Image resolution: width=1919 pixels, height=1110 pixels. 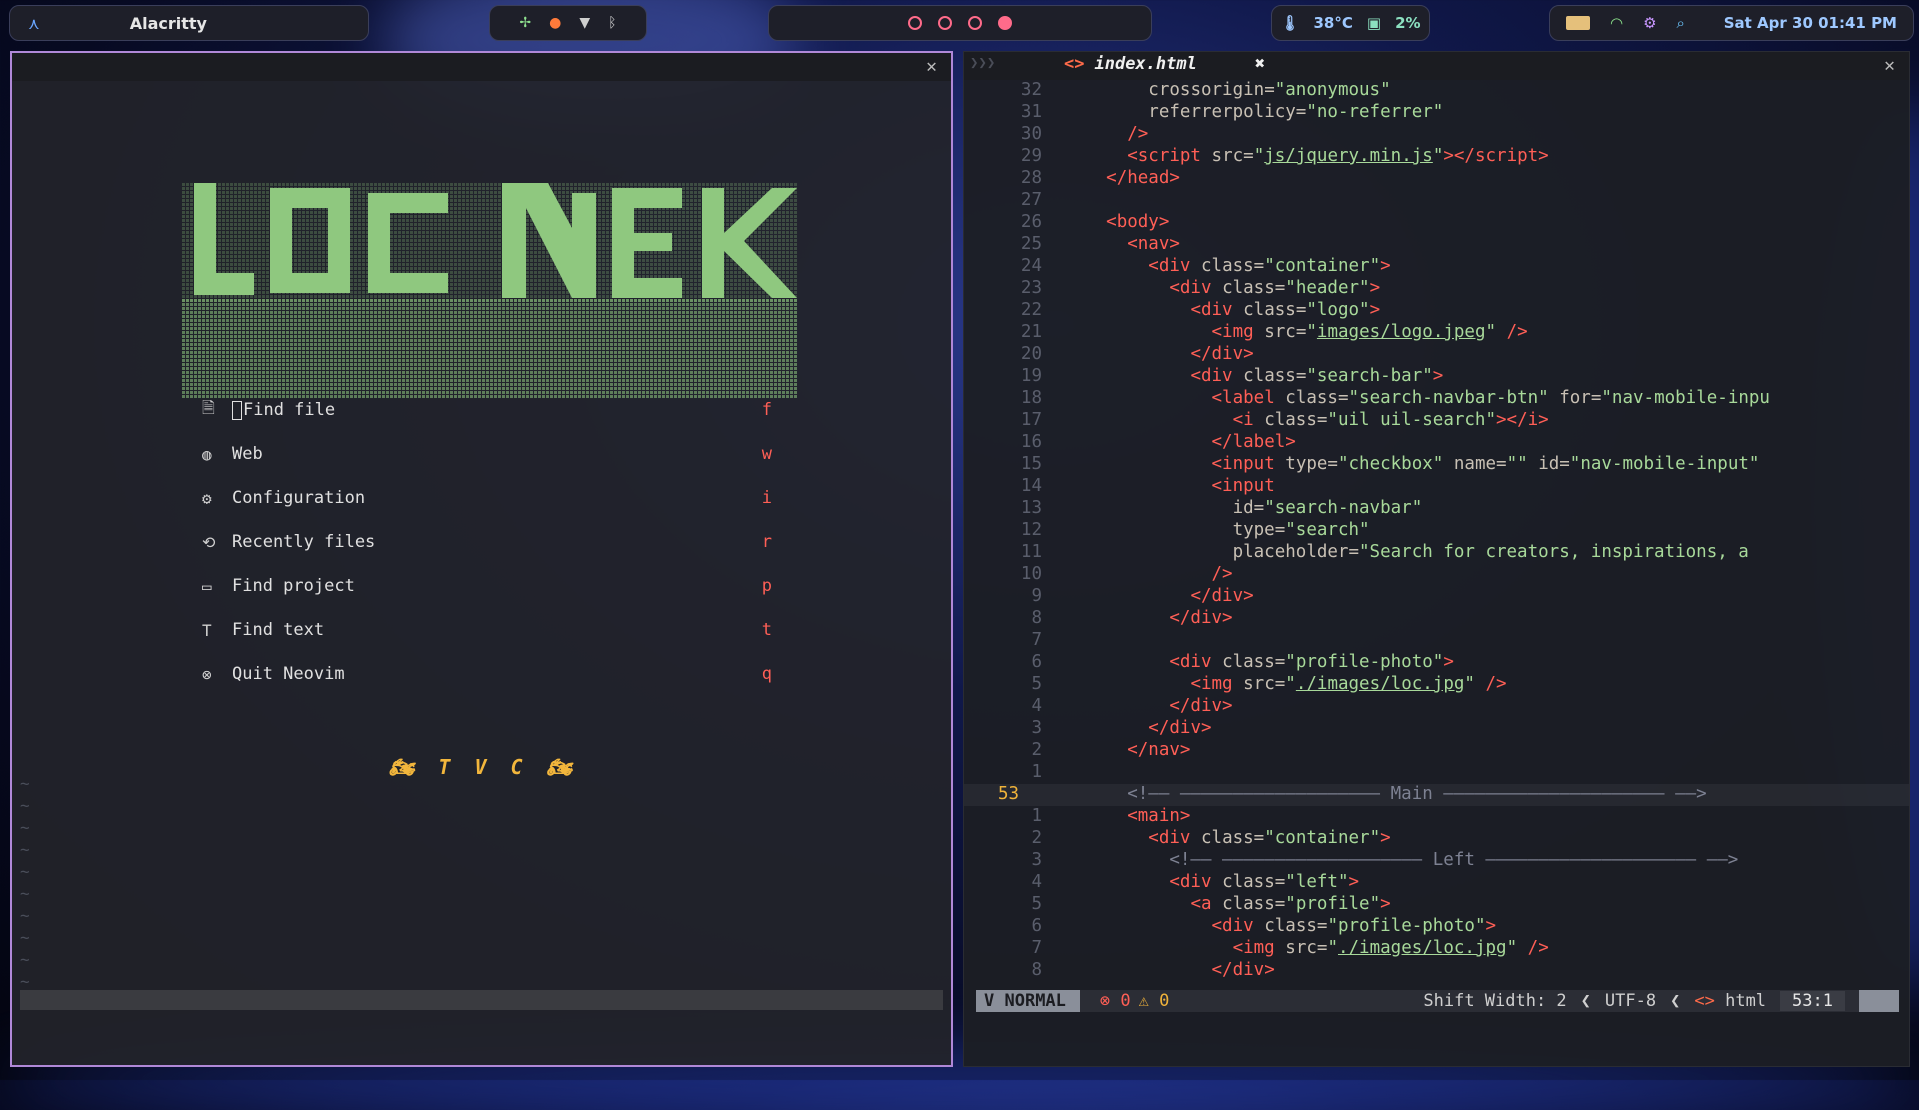 I want to click on menu-web: ◍ Web w, so click(x=487, y=454).